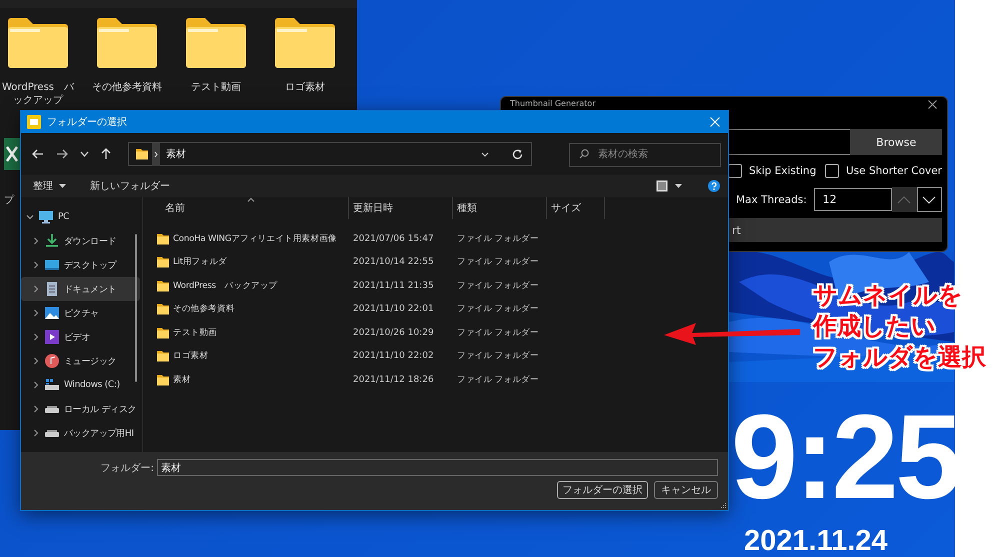 Image resolution: width=1000 pixels, height=557 pixels. What do you see at coordinates (80, 337) in the screenshot?
I see `nav-item: ビデオ` at bounding box center [80, 337].